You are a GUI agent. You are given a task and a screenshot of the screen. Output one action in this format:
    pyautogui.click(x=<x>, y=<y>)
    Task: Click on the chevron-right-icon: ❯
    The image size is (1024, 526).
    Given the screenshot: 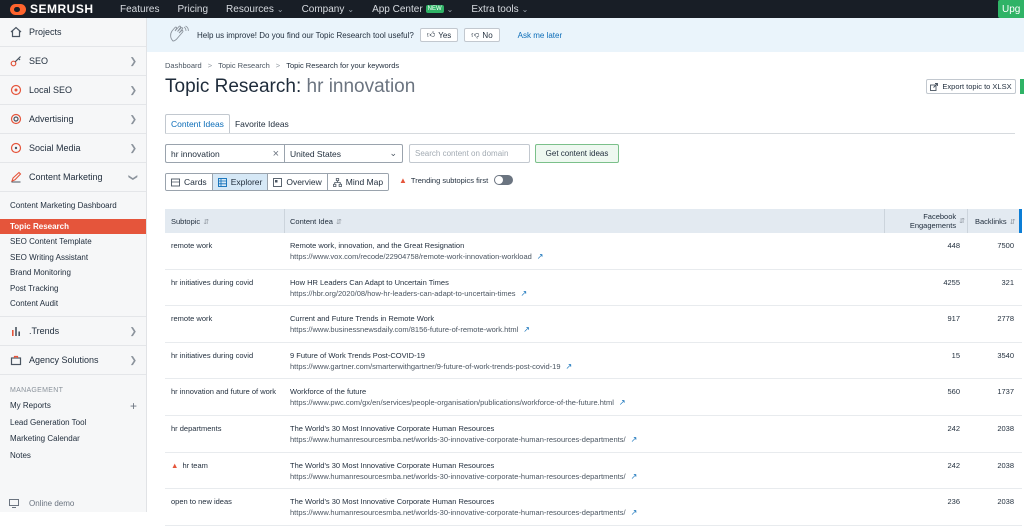 What is the action you would take?
    pyautogui.click(x=133, y=90)
    